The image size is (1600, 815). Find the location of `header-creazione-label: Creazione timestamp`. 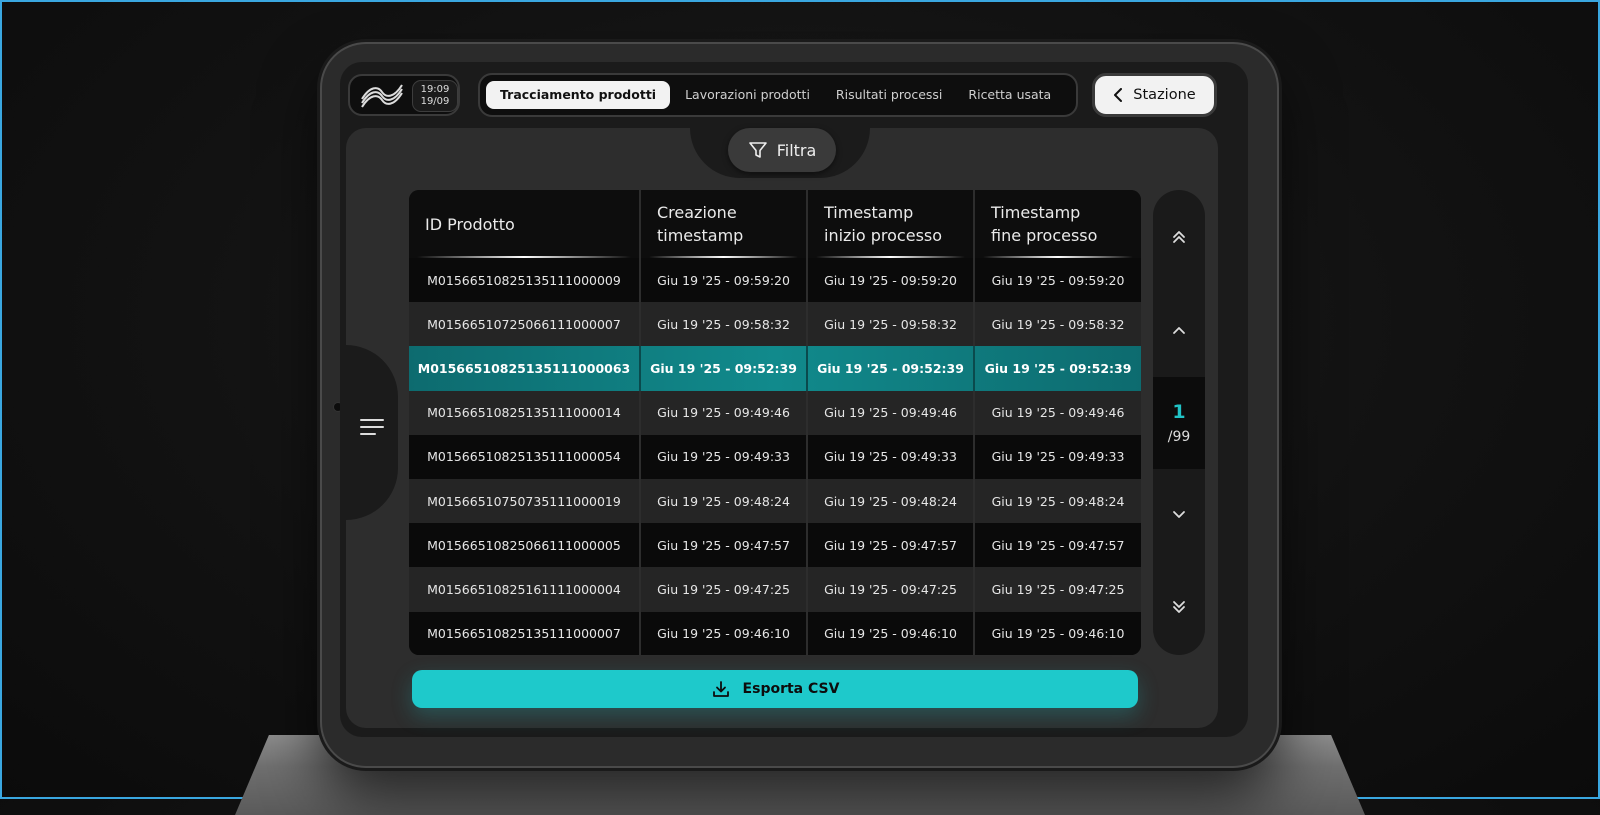

header-creazione-label: Creazione timestamp is located at coordinates (700, 224).